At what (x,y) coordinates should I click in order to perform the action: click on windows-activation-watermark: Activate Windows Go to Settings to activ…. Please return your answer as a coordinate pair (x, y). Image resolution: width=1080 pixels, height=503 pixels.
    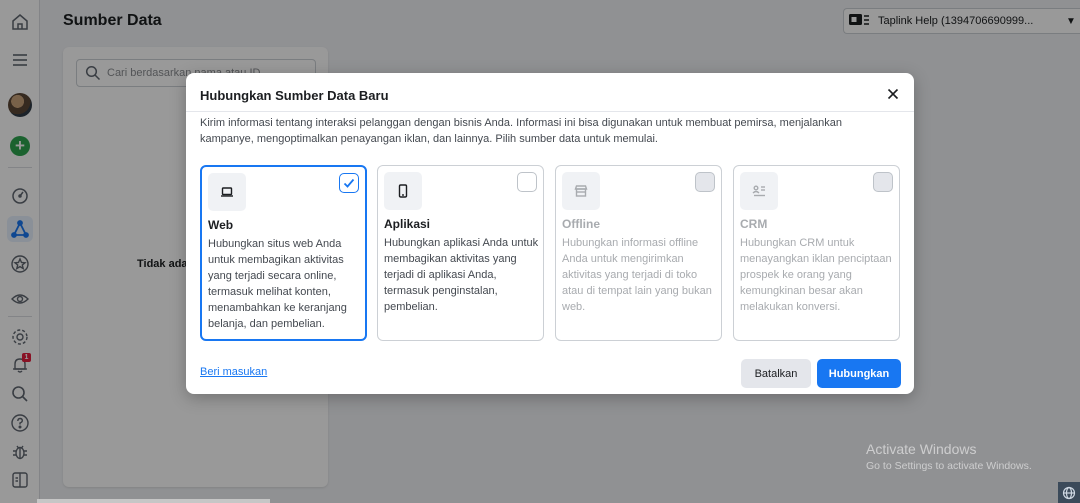
    Looking at the image, I should click on (949, 456).